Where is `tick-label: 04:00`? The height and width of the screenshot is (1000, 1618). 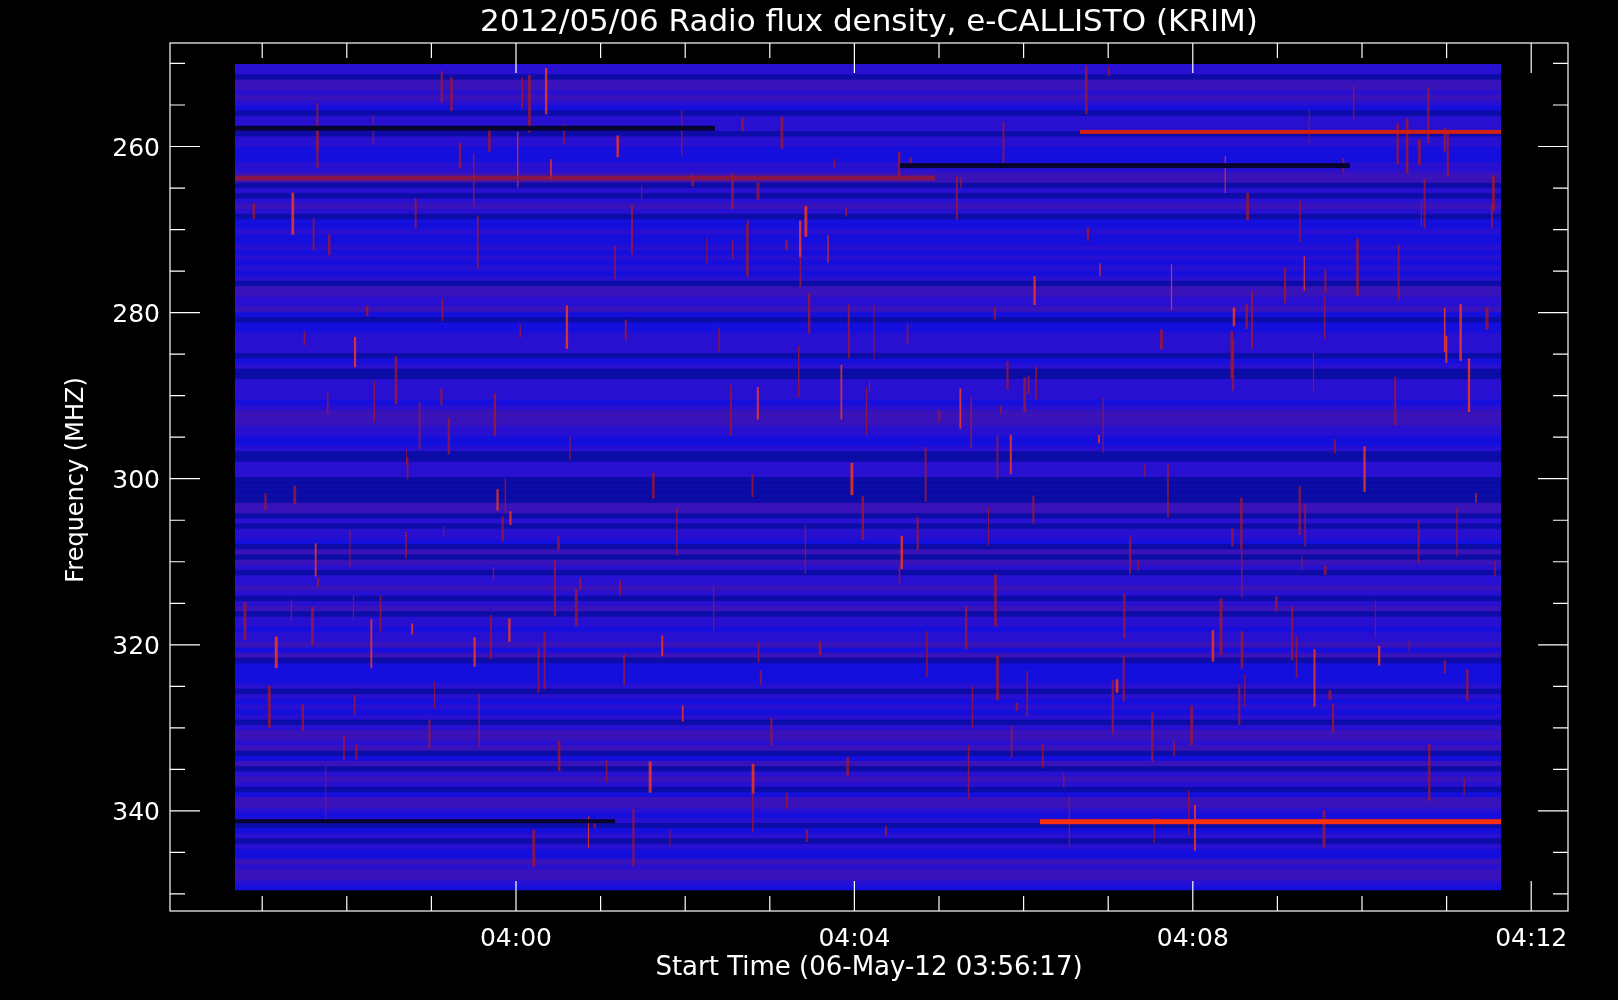
tick-label: 04:00 is located at coordinates (516, 937).